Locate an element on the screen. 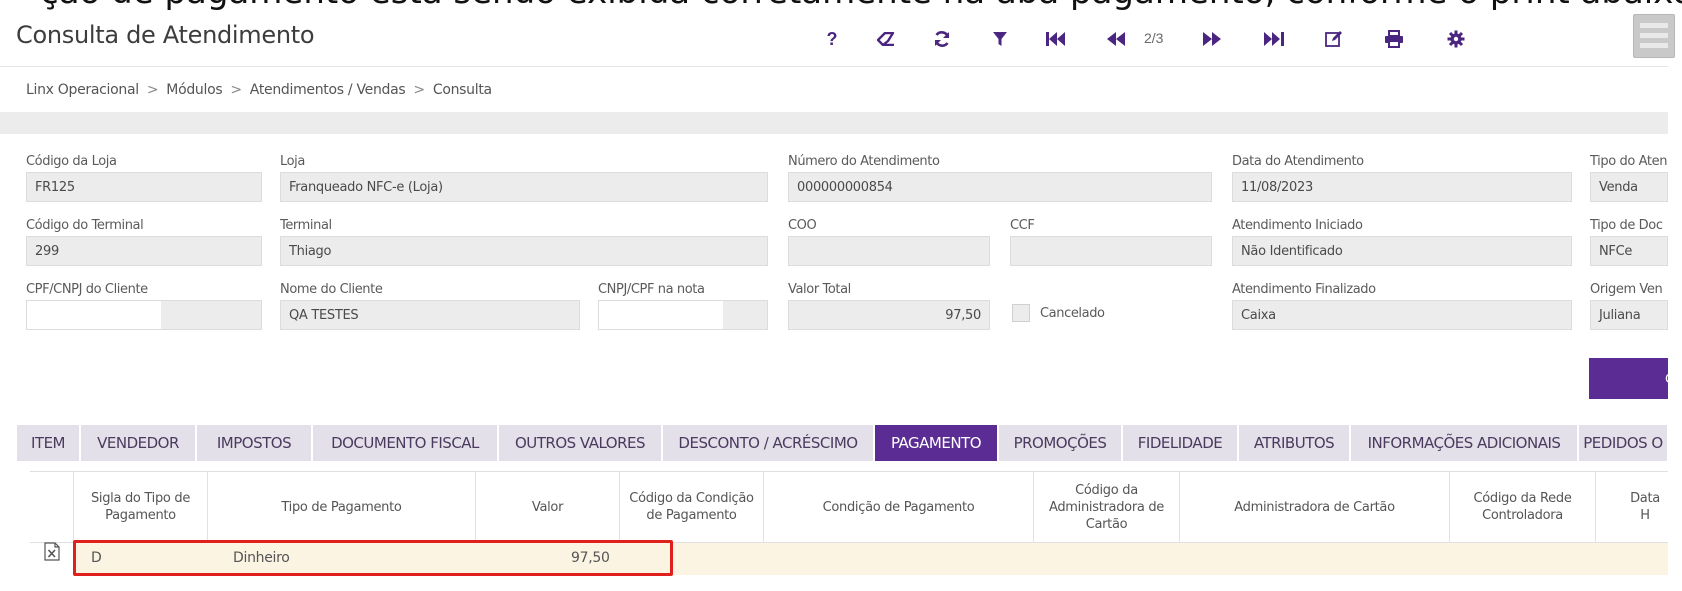 Image resolution: width=1682 pixels, height=591 pixels. ccf-field is located at coordinates (1111, 251).